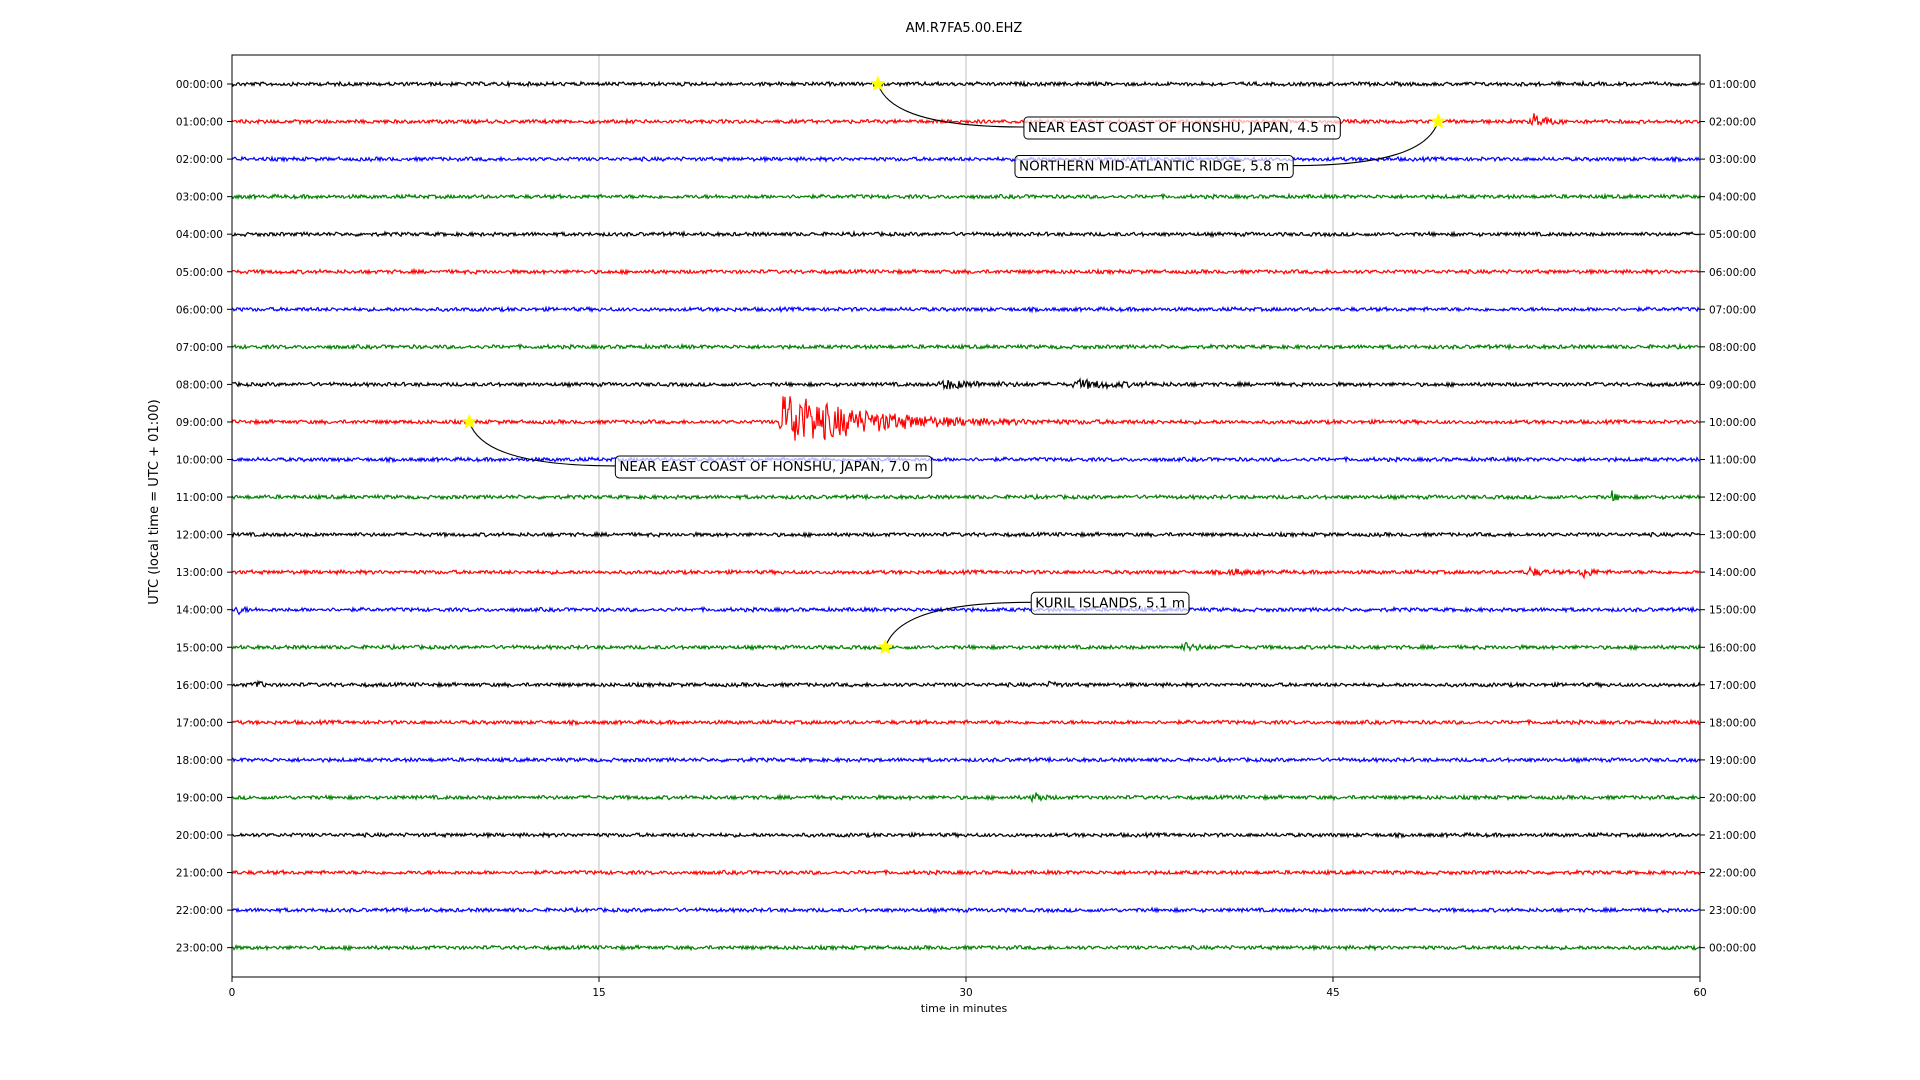 The width and height of the screenshot is (1920, 1080). Describe the element at coordinates (199, 573) in the screenshot. I see `left-tick-label: 13:00:00` at that location.